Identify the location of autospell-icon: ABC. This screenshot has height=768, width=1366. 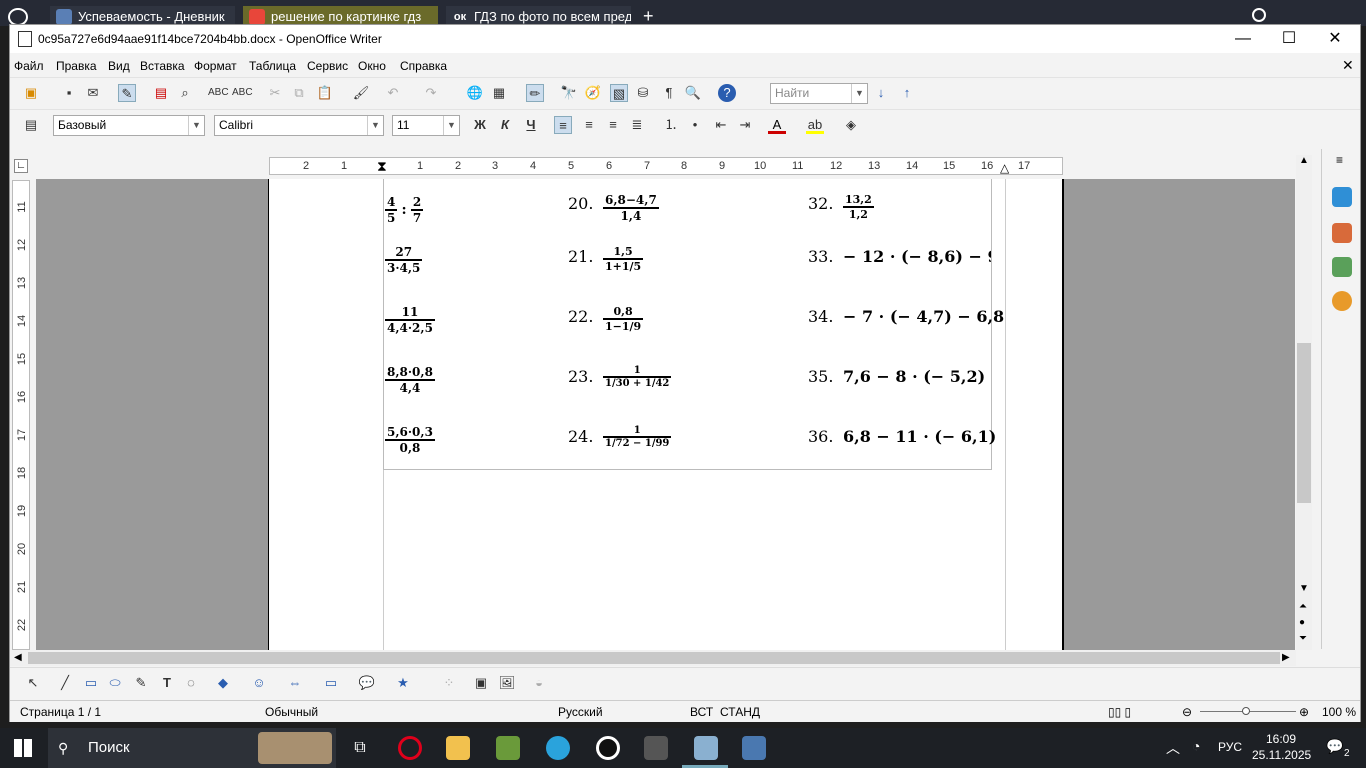
(242, 93).